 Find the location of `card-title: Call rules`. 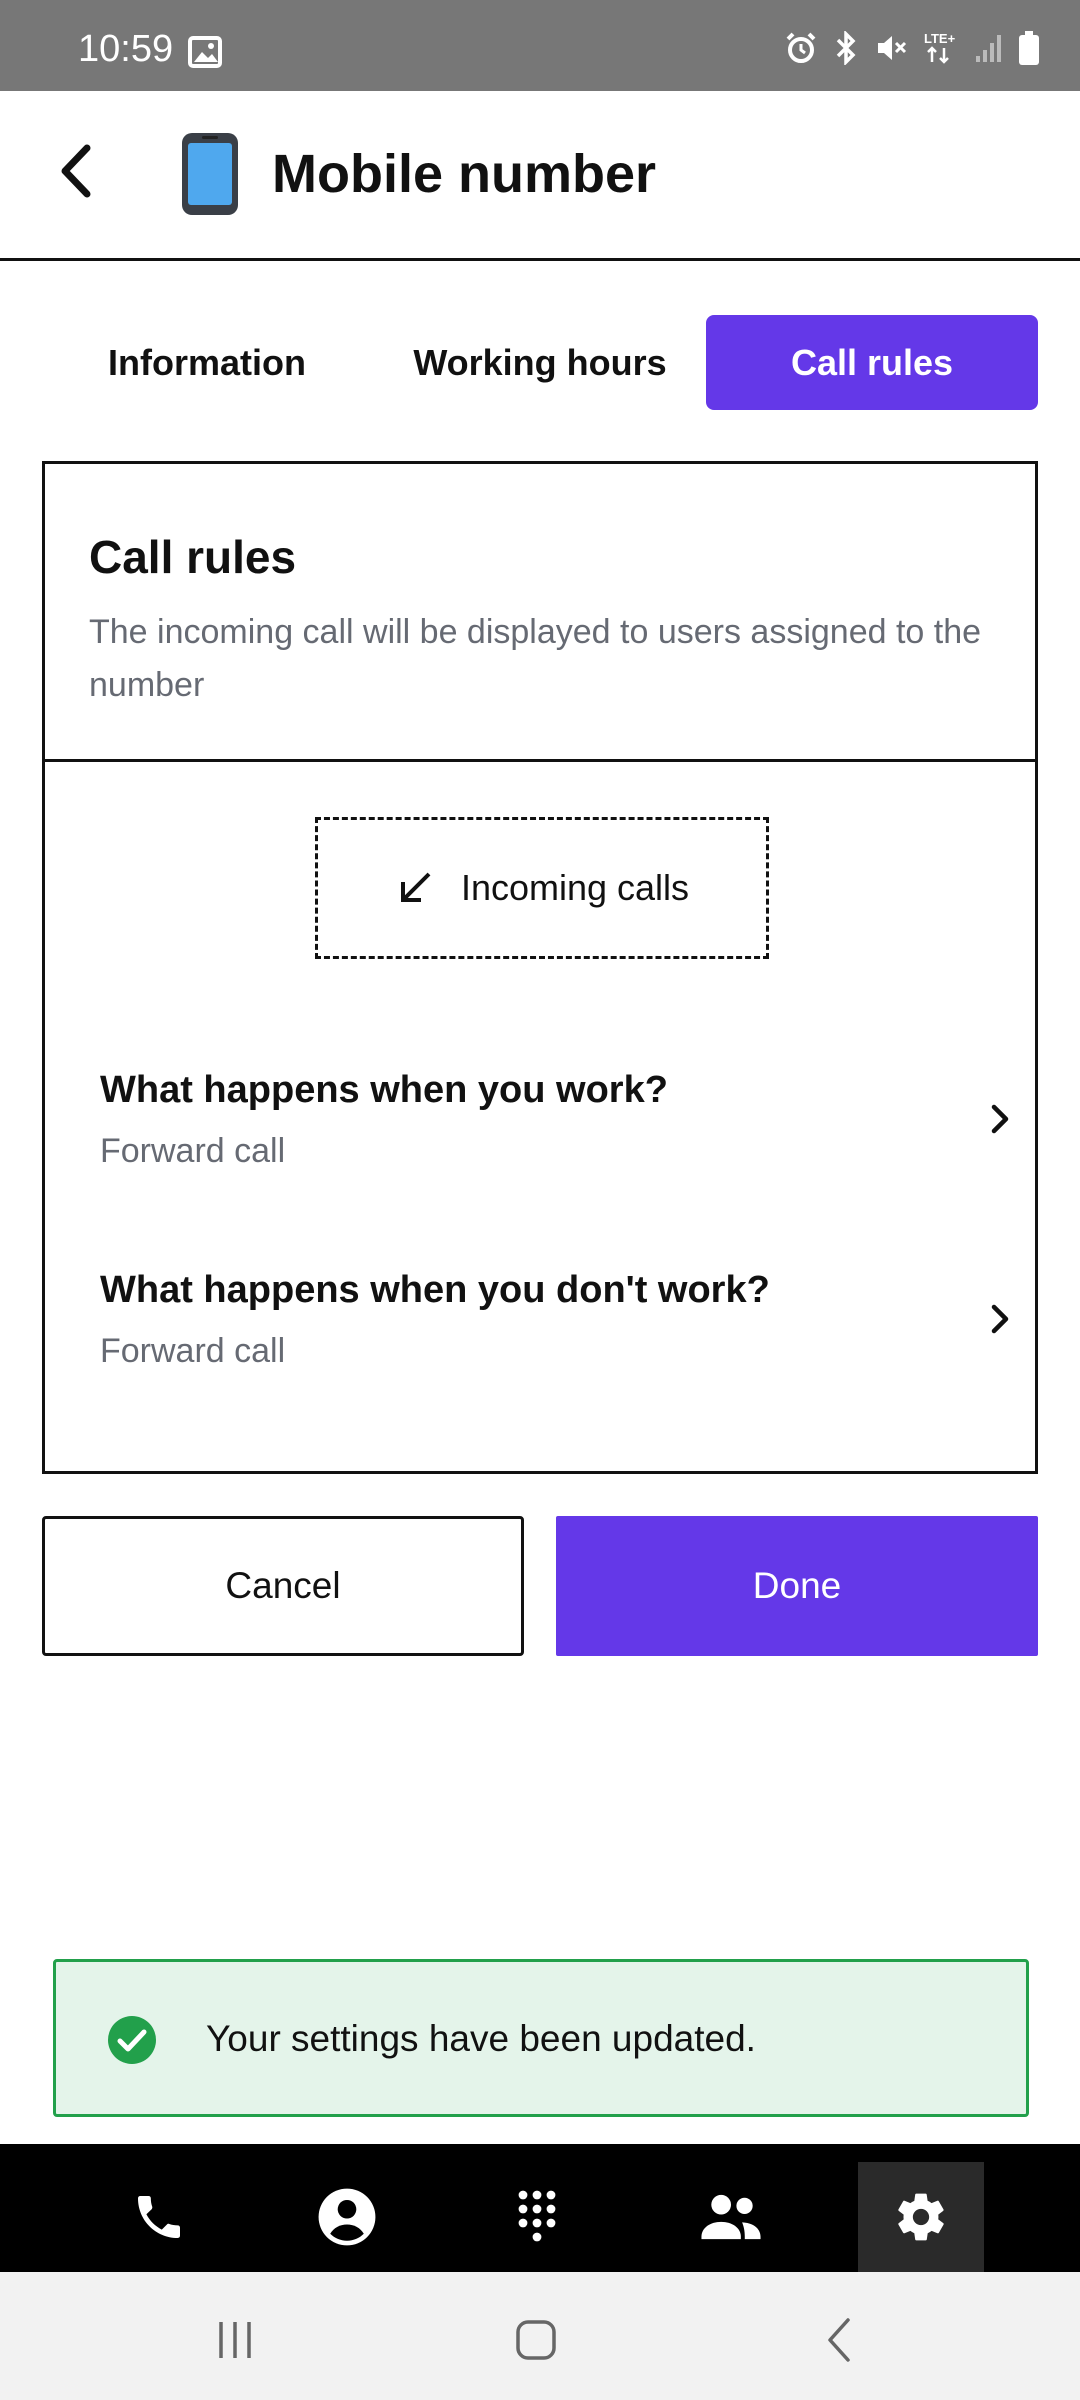

card-title: Call rules is located at coordinates (193, 557).